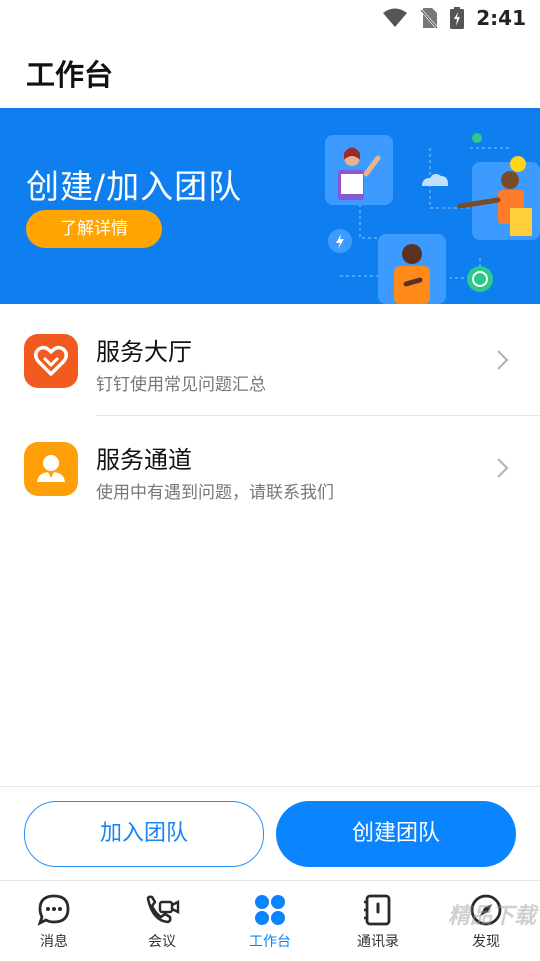  Describe the element at coordinates (144, 834) in the screenshot. I see `join-team-button: 加入团队` at that location.